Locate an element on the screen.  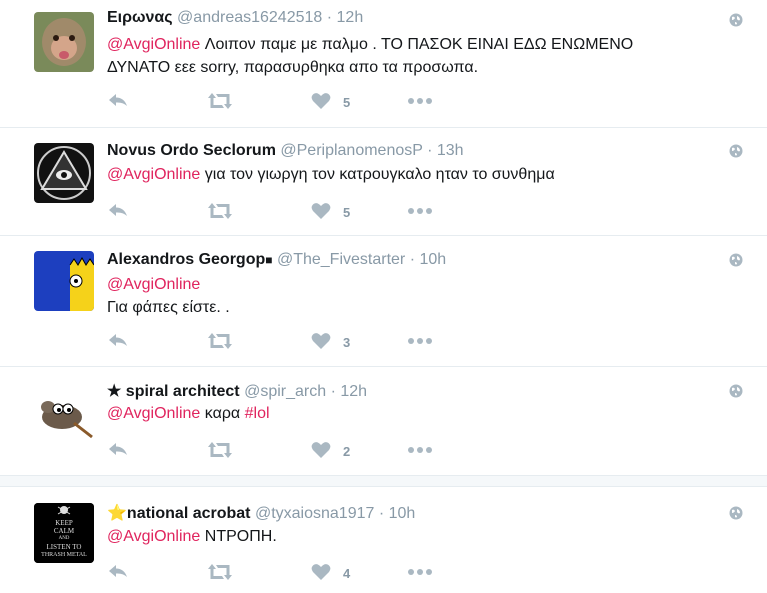
display-name: ⭐national acrobat is located at coordinates (179, 513).